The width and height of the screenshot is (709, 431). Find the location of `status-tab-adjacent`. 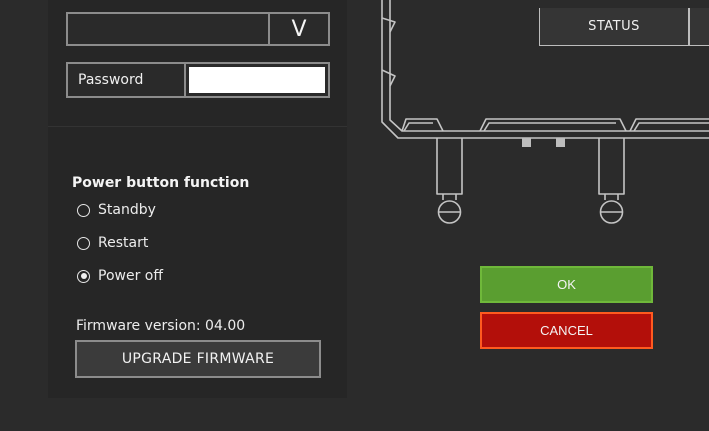

status-tab-adjacent is located at coordinates (699, 27).